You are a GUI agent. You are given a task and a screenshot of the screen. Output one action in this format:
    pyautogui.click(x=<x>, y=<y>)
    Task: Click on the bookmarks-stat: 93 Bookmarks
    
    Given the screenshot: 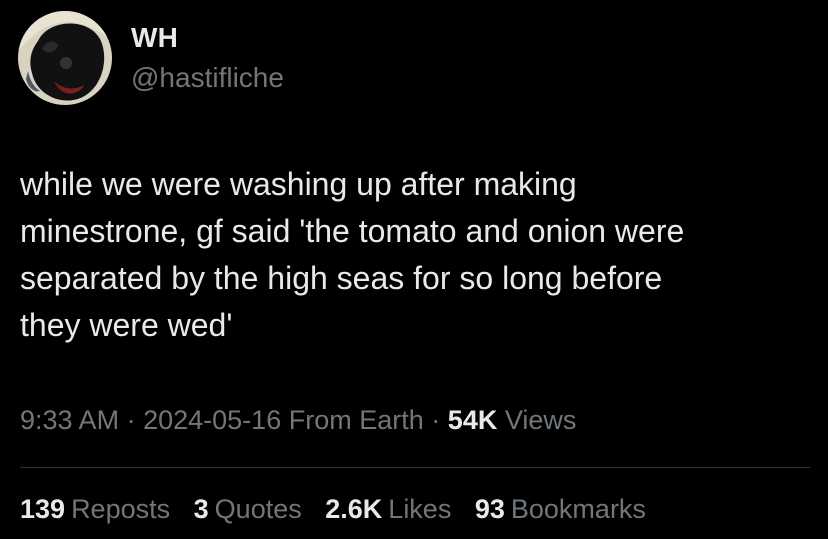 What is the action you would take?
    pyautogui.click(x=560, y=509)
    